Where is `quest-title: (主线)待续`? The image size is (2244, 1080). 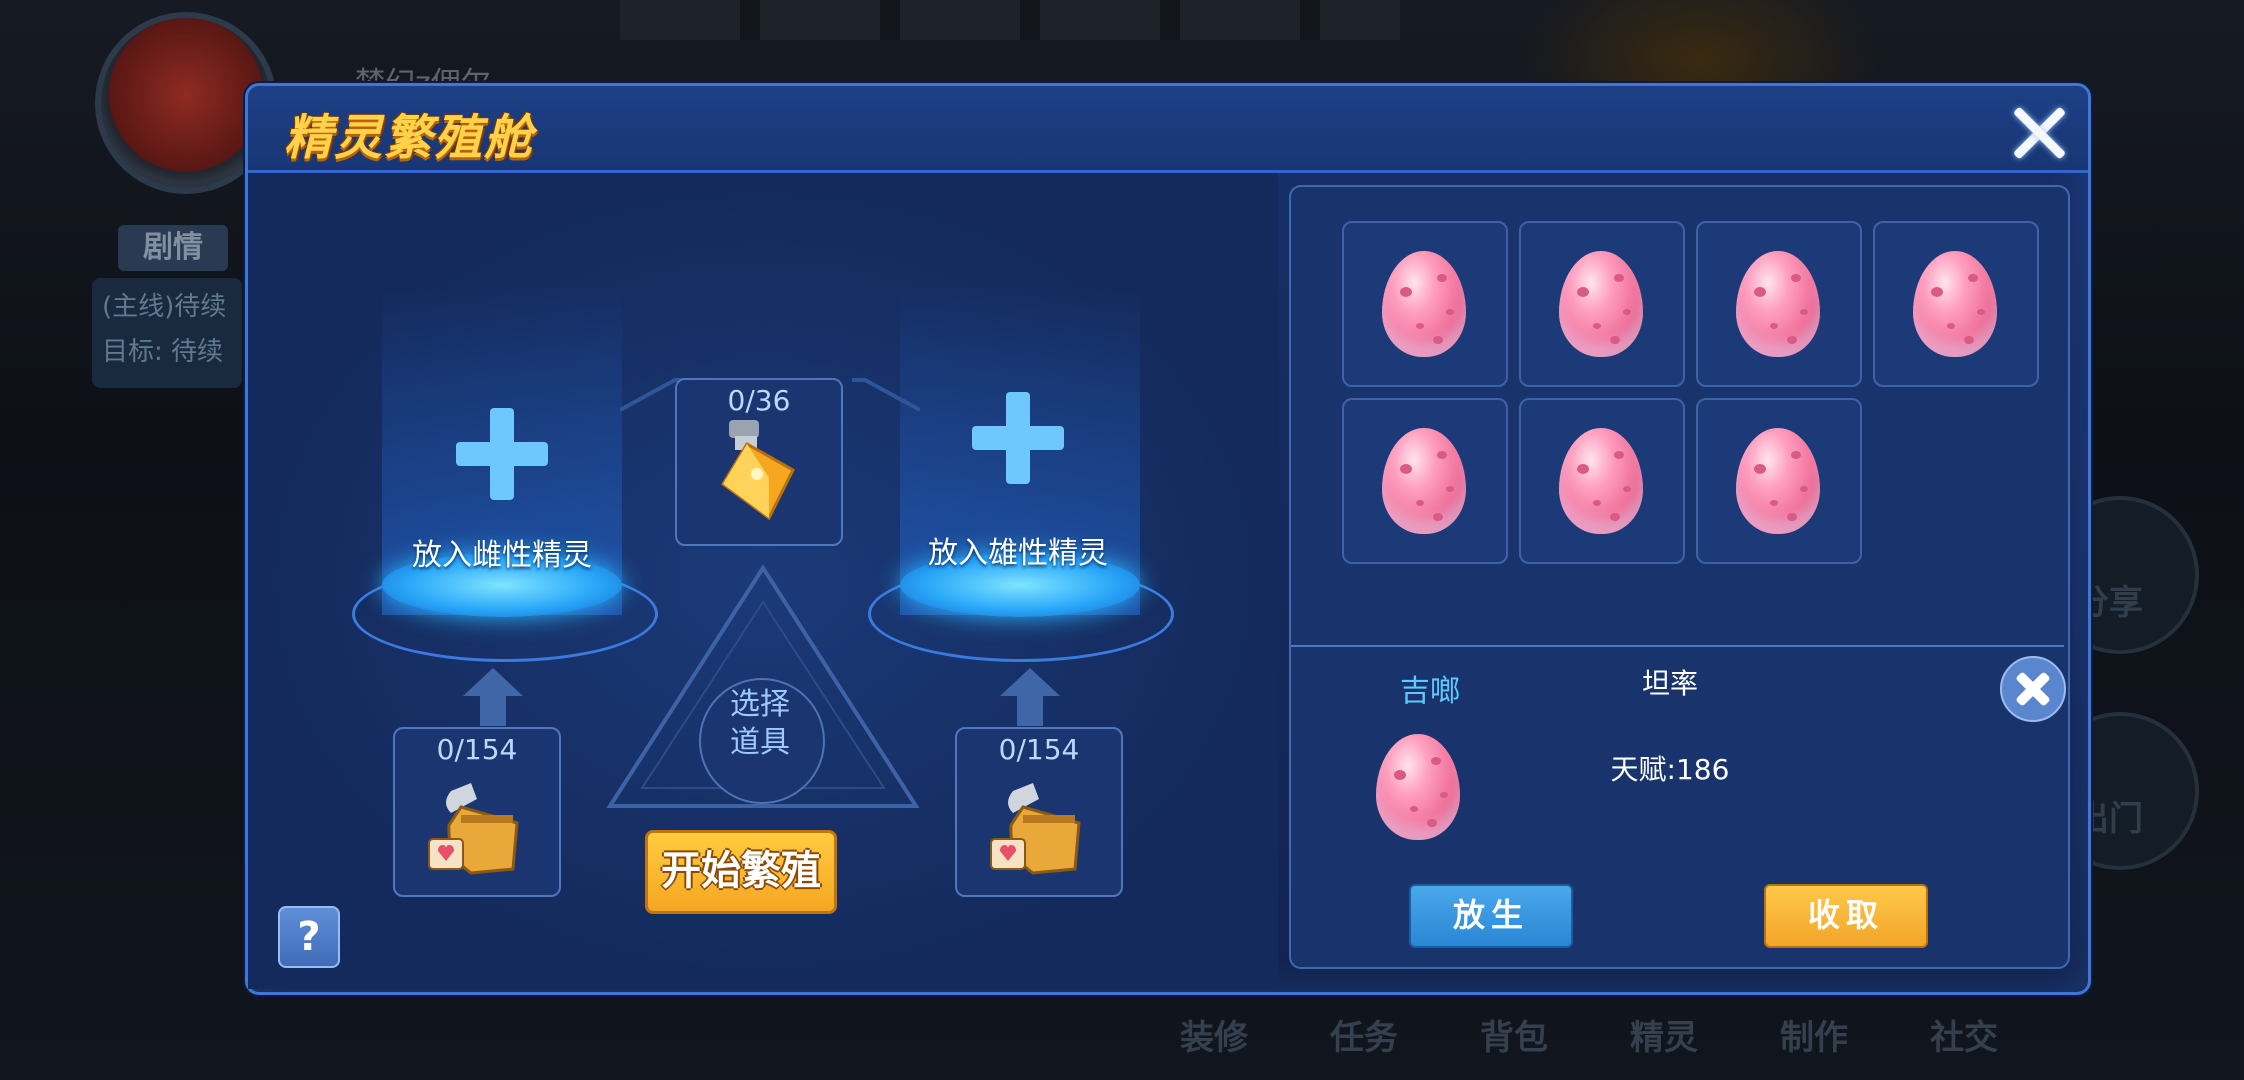
quest-title: (主线)待续 is located at coordinates (164, 307).